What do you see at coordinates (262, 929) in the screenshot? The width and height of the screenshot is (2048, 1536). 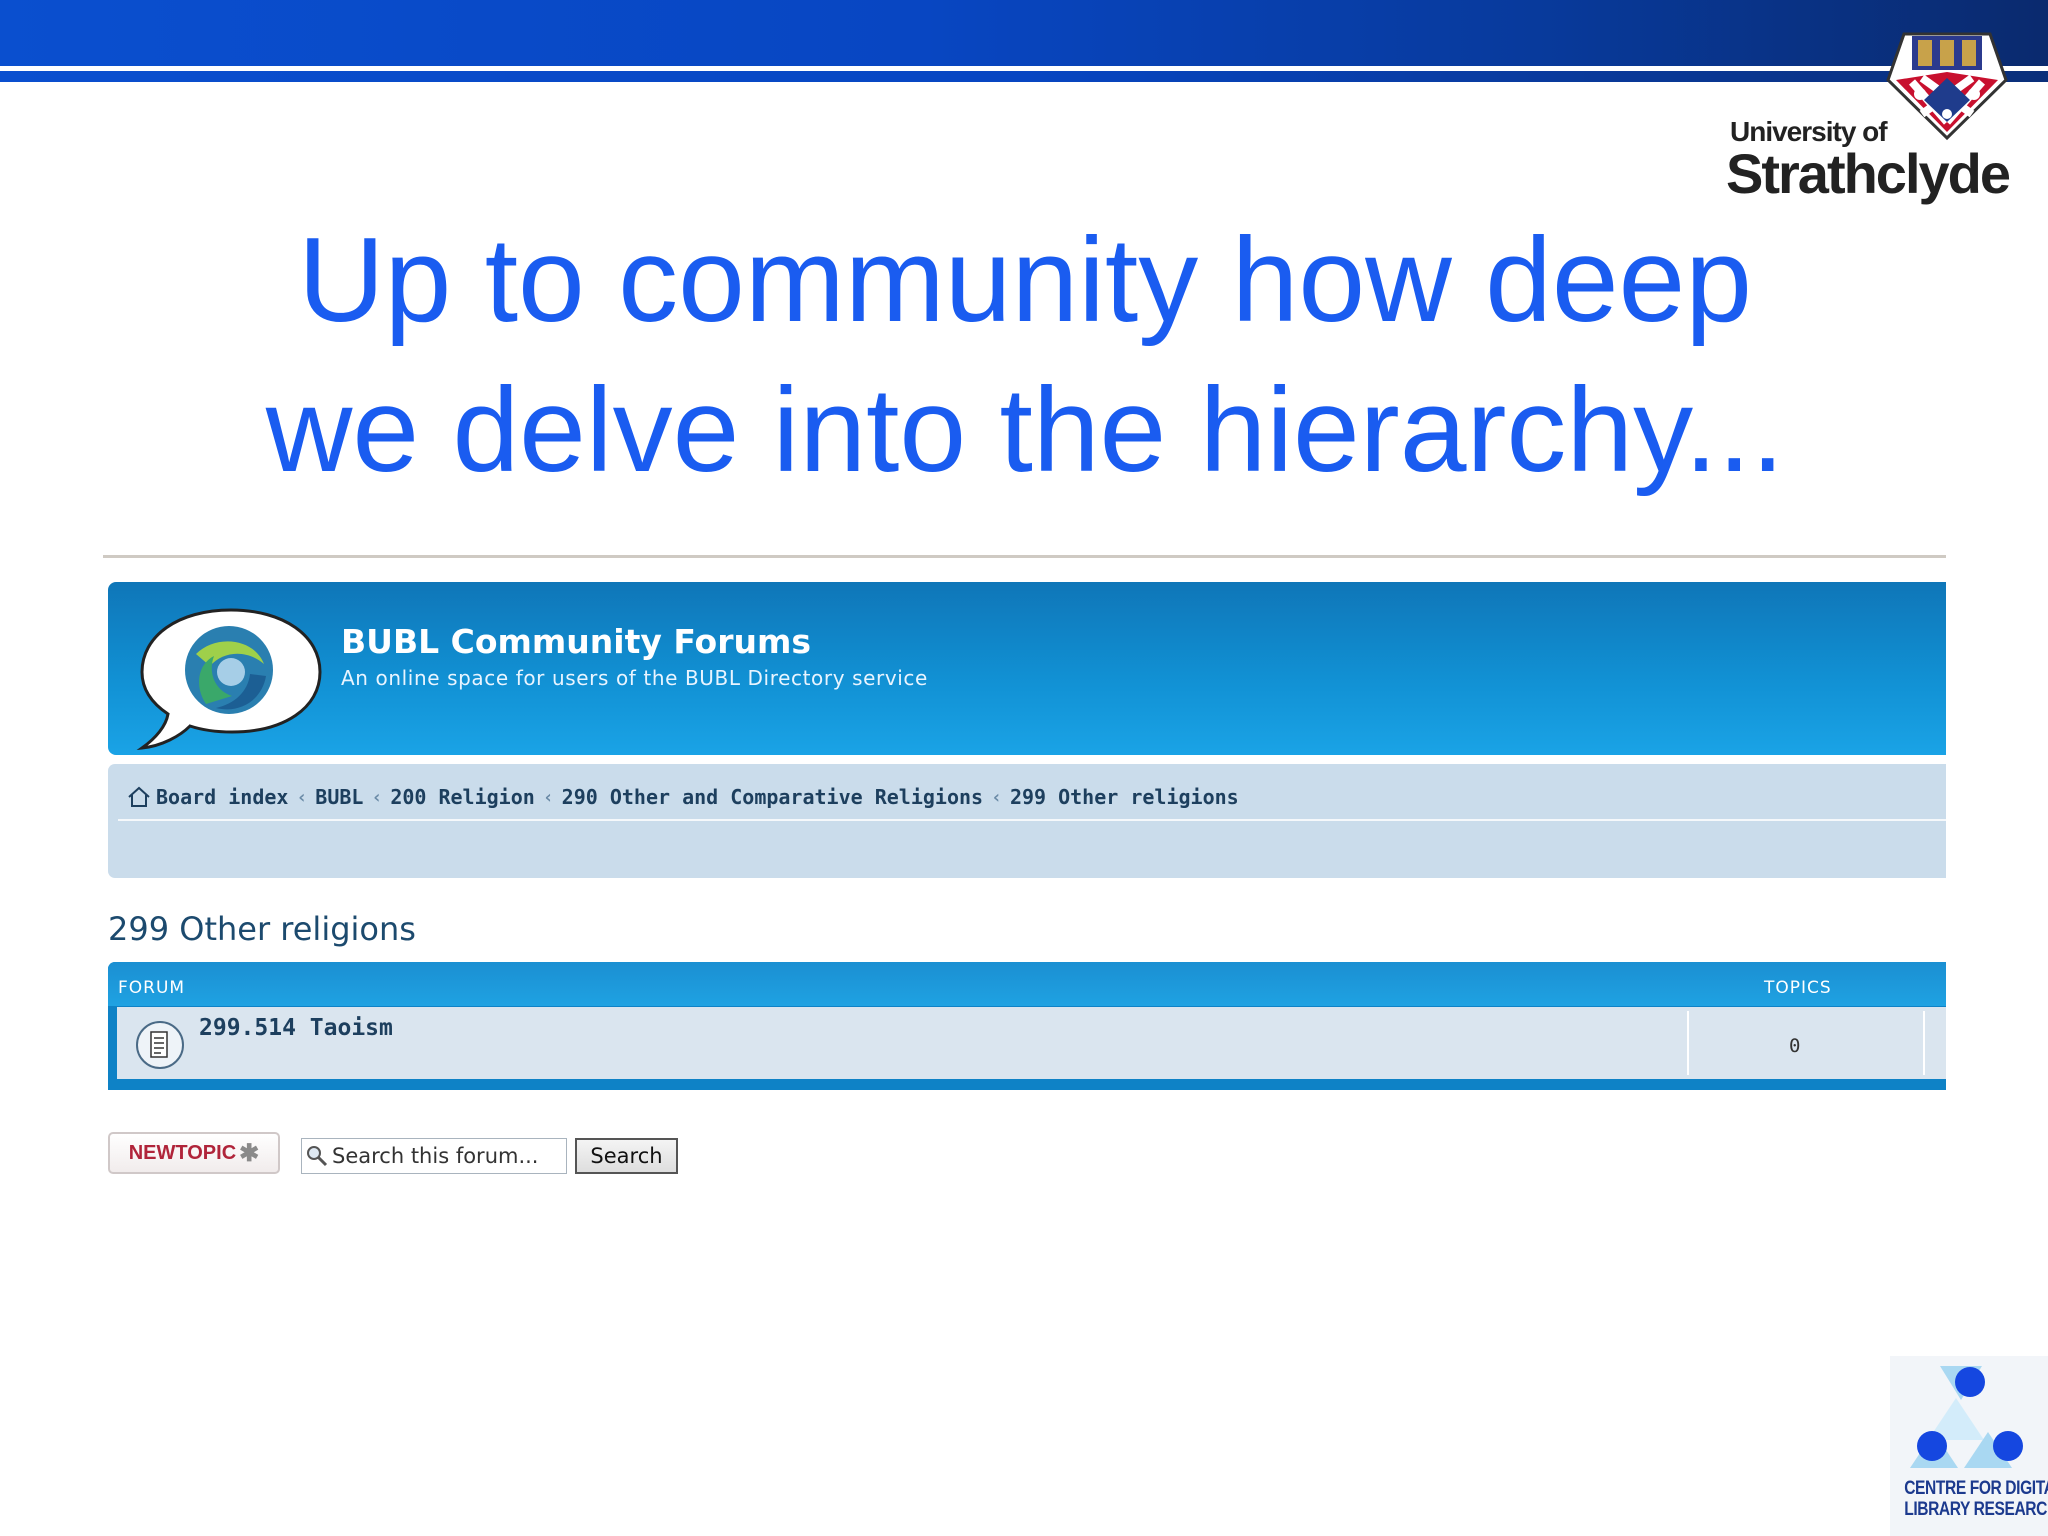 I see `forum-heading: 299 Other religions` at bounding box center [262, 929].